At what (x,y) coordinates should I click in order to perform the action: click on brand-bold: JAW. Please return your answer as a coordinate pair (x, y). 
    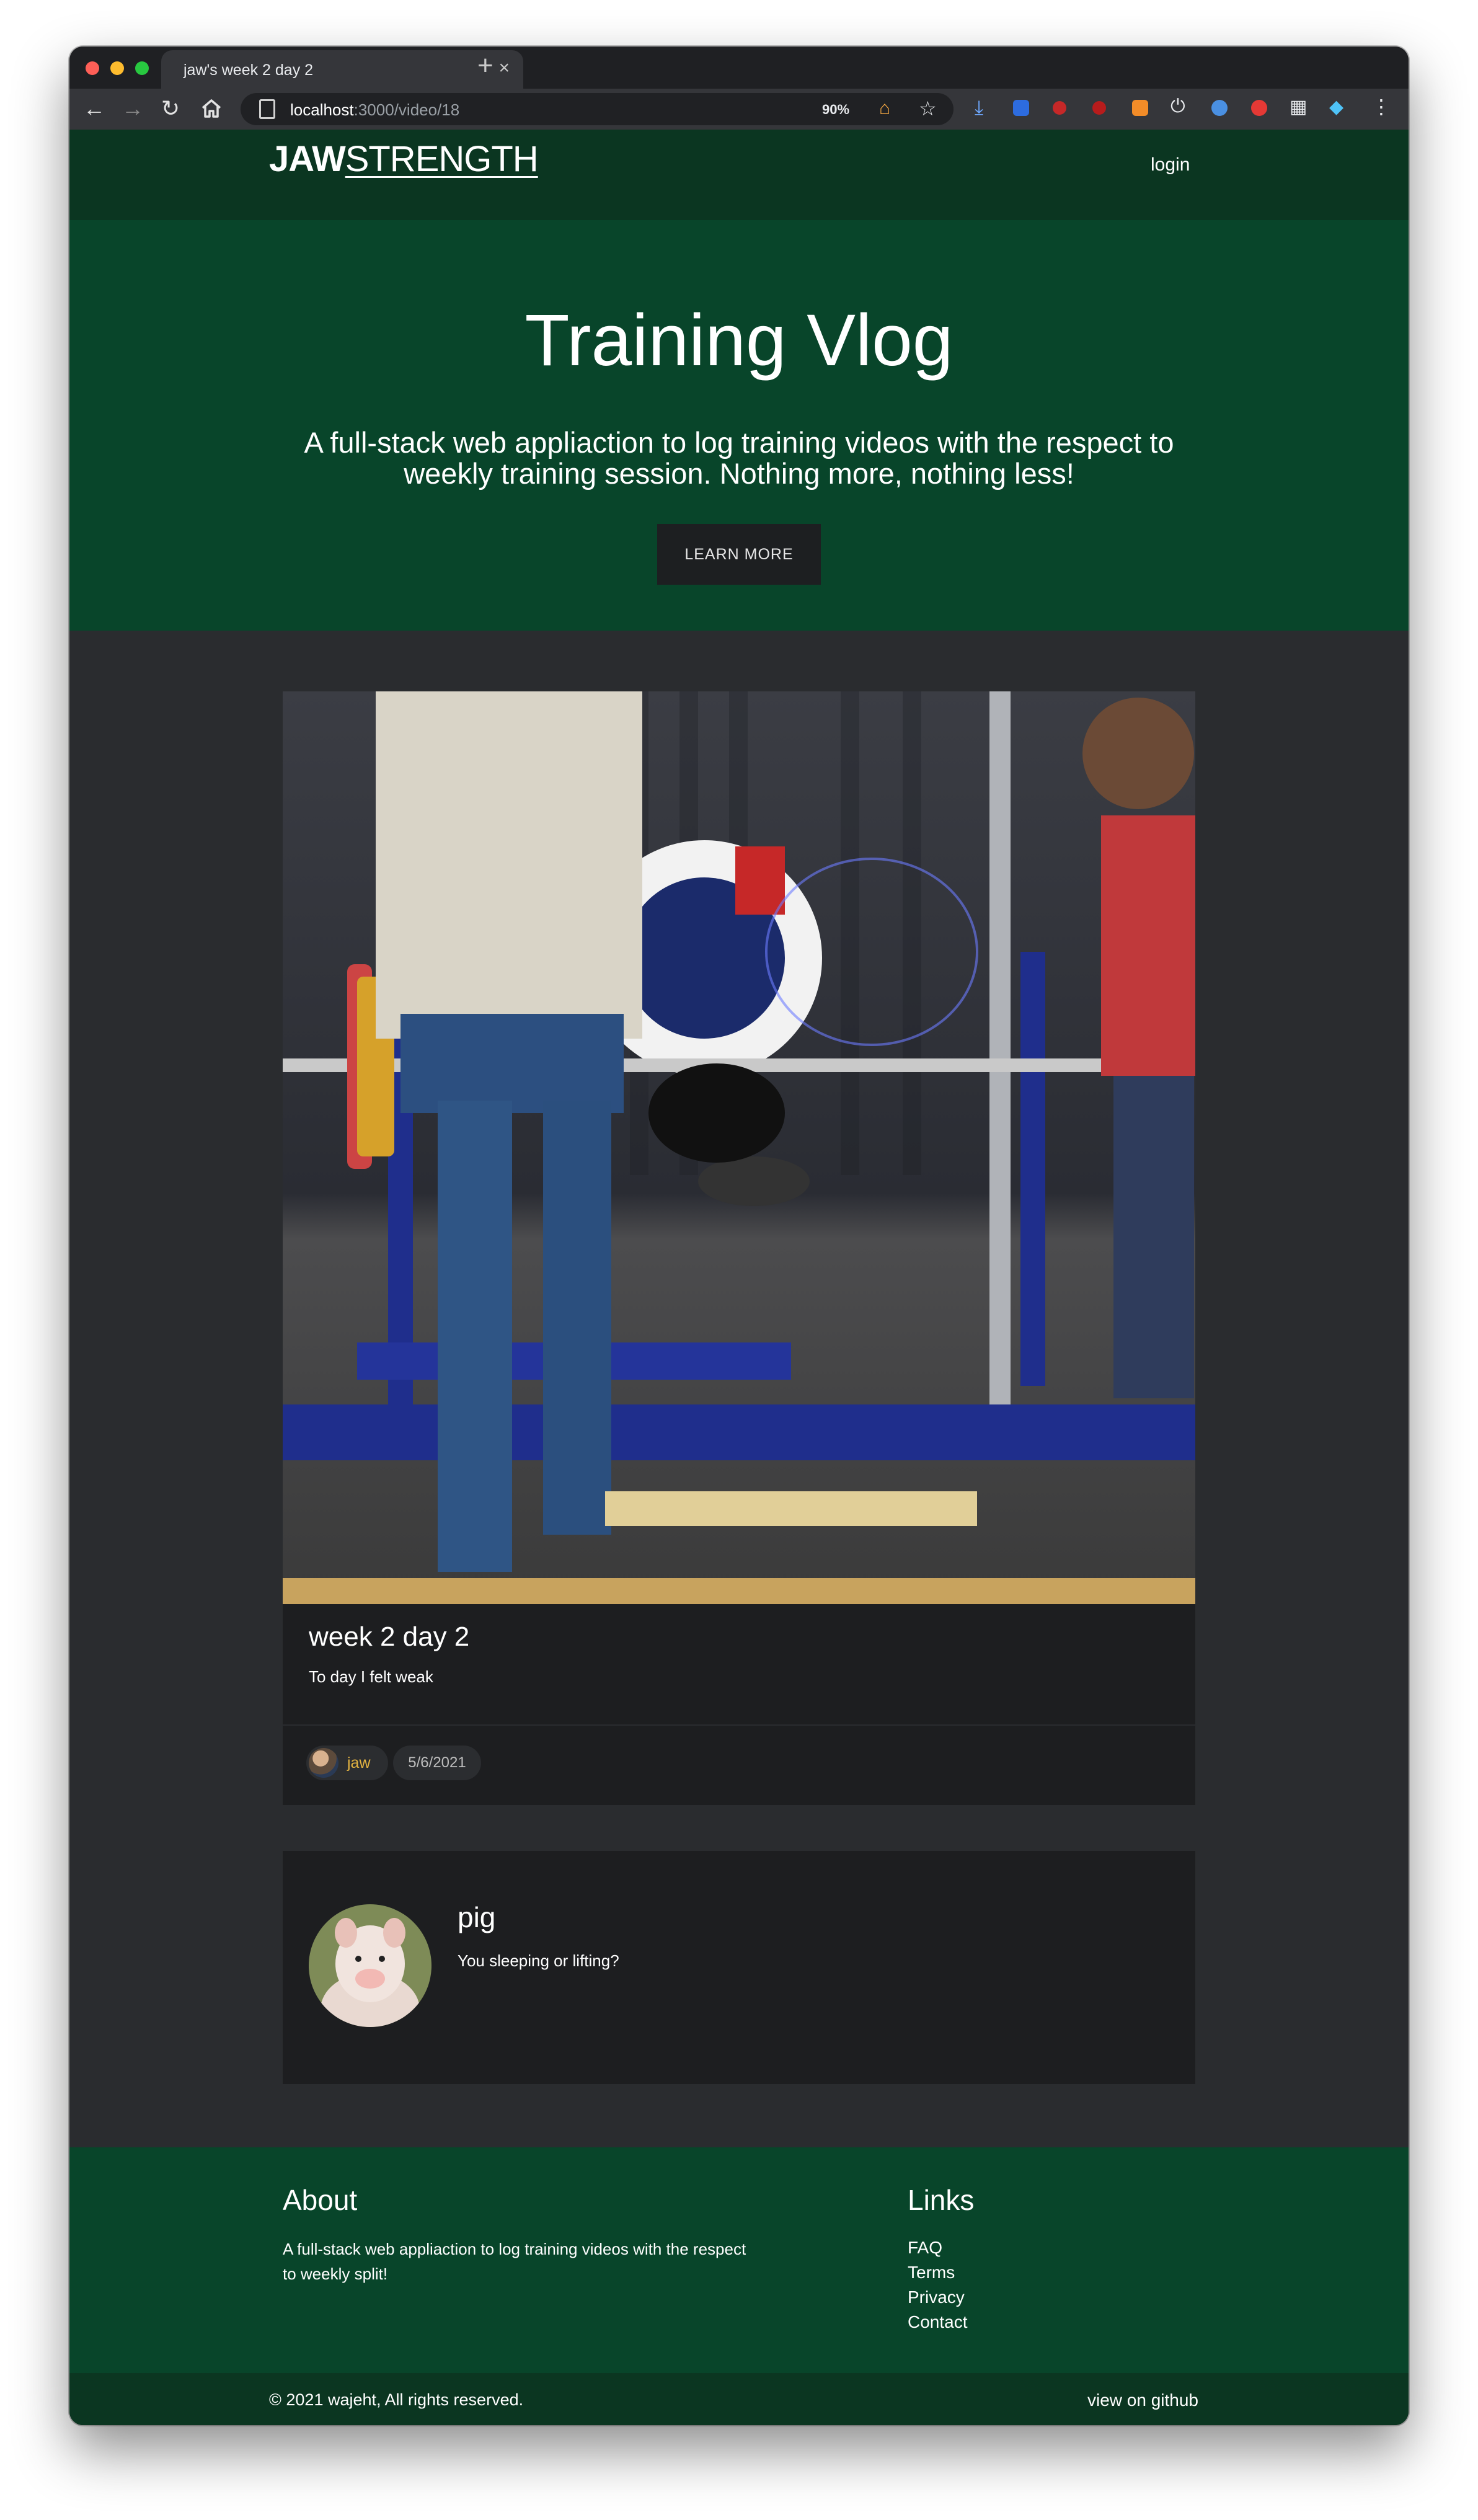
    Looking at the image, I should click on (307, 159).